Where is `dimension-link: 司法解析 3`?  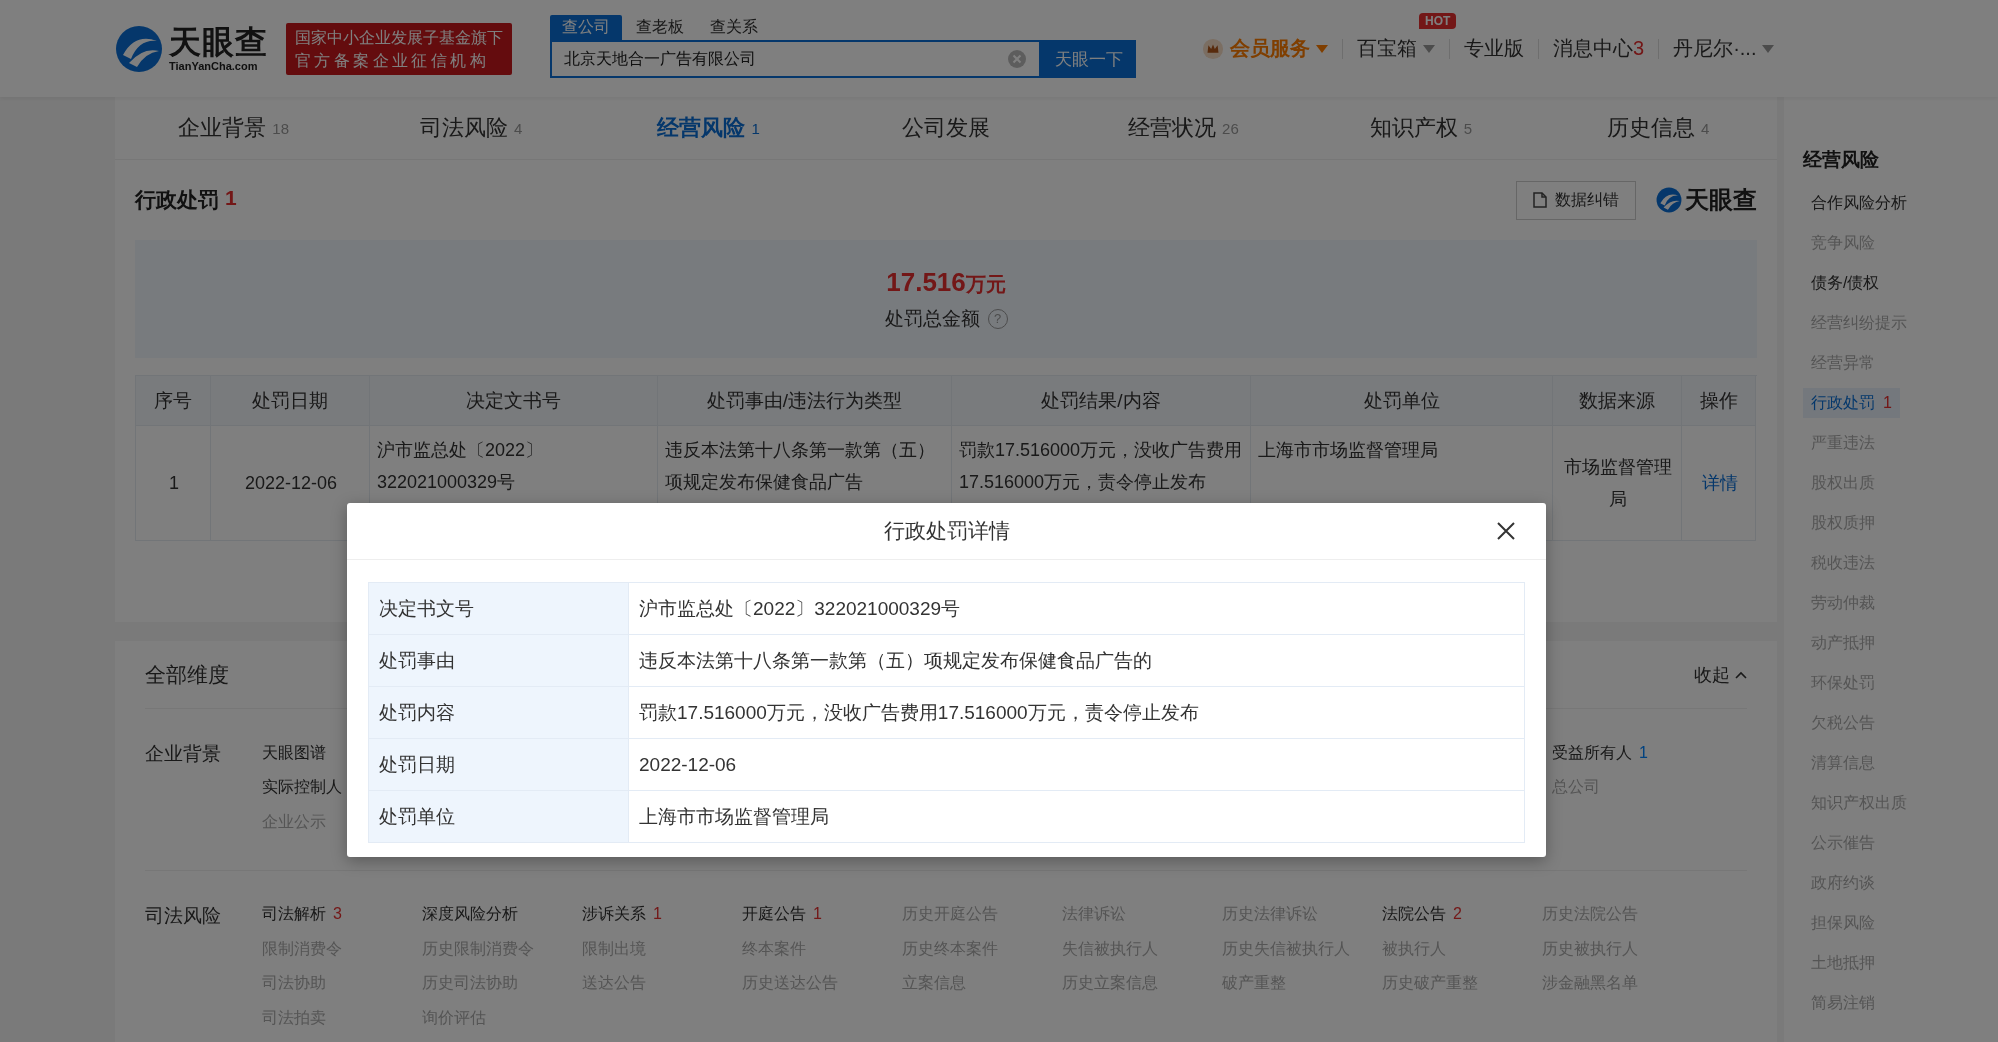
dimension-link: 司法解析 3 is located at coordinates (342, 915).